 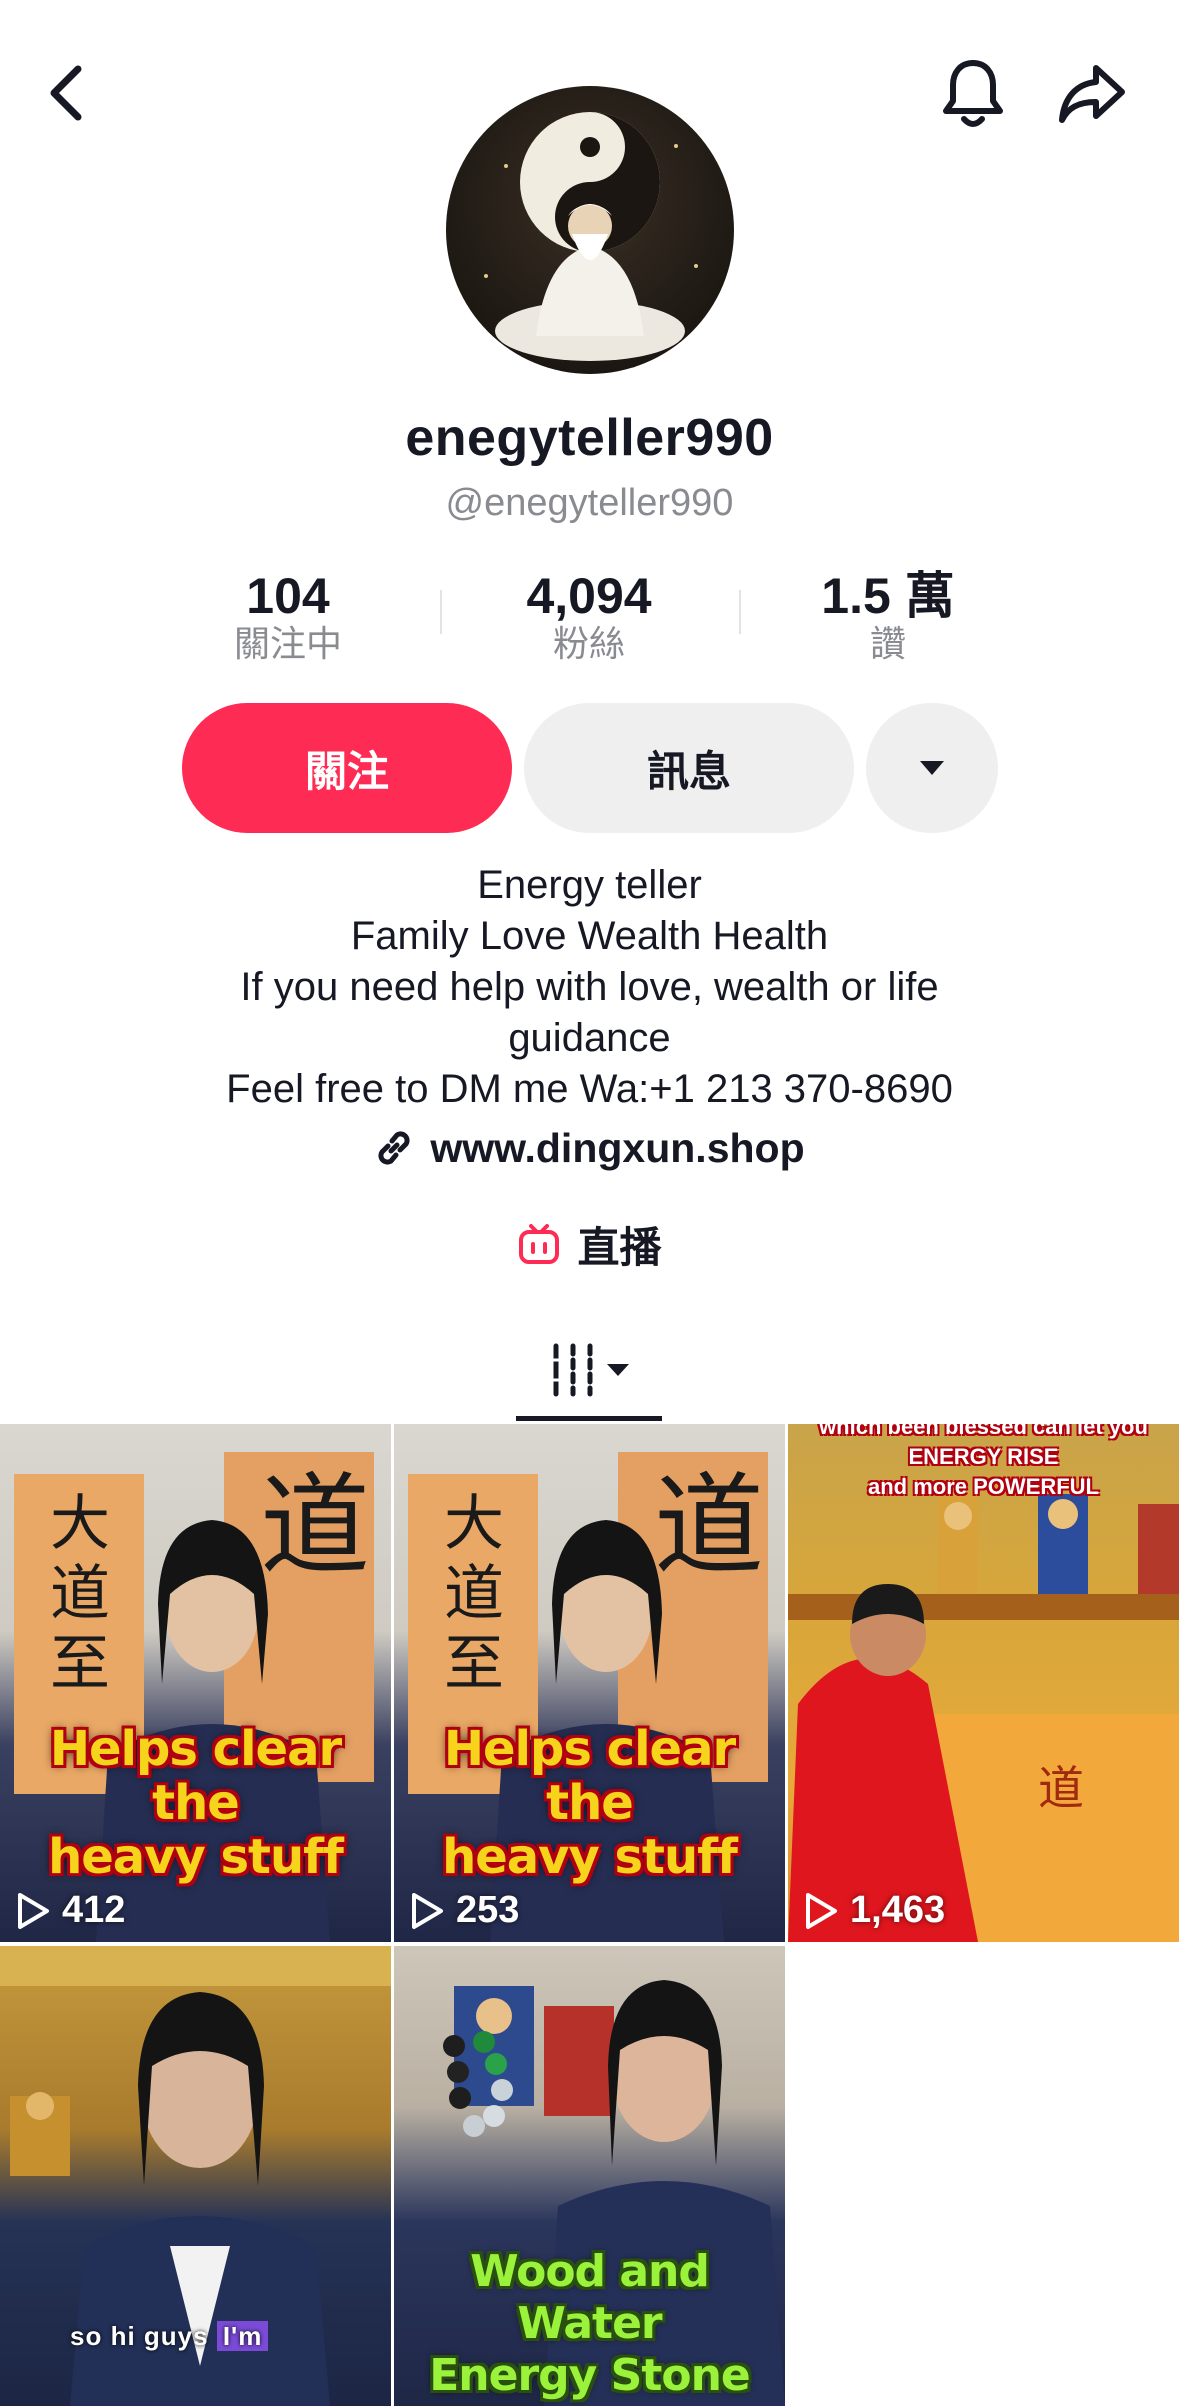 What do you see at coordinates (874, 1910) in the screenshot?
I see `view-count: 1,463` at bounding box center [874, 1910].